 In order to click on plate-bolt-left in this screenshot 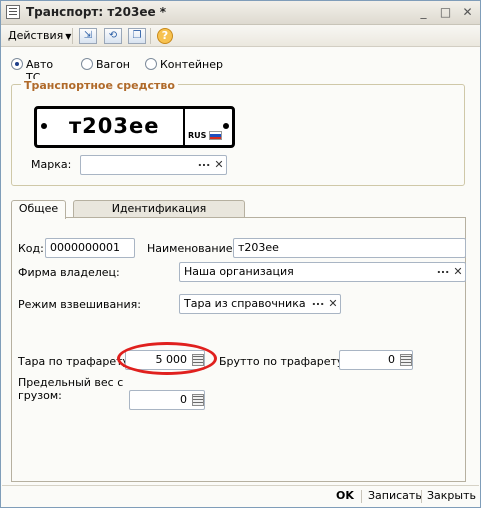, I will do `click(44, 126)`.